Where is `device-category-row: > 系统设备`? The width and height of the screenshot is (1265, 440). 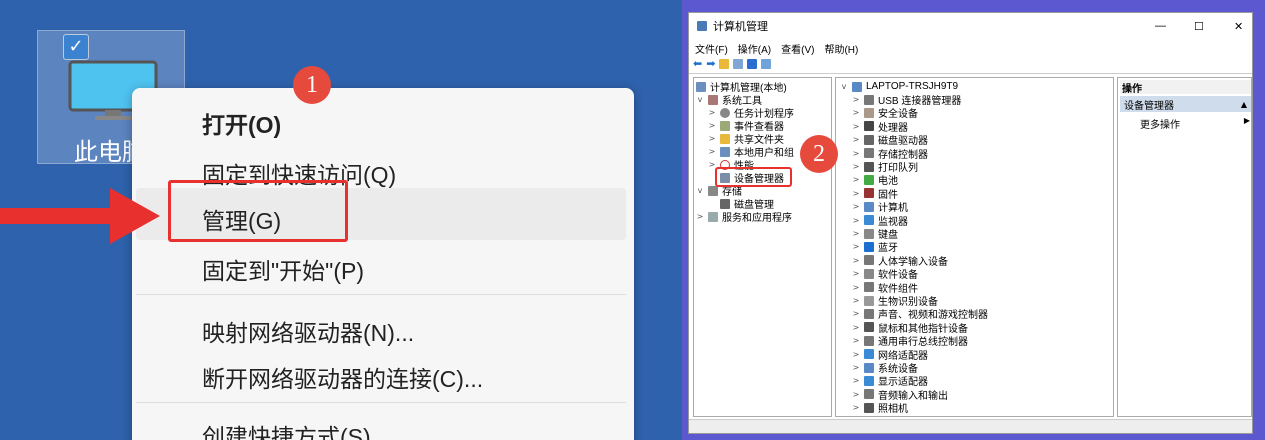 device-category-row: > 系统设备 is located at coordinates (885, 368).